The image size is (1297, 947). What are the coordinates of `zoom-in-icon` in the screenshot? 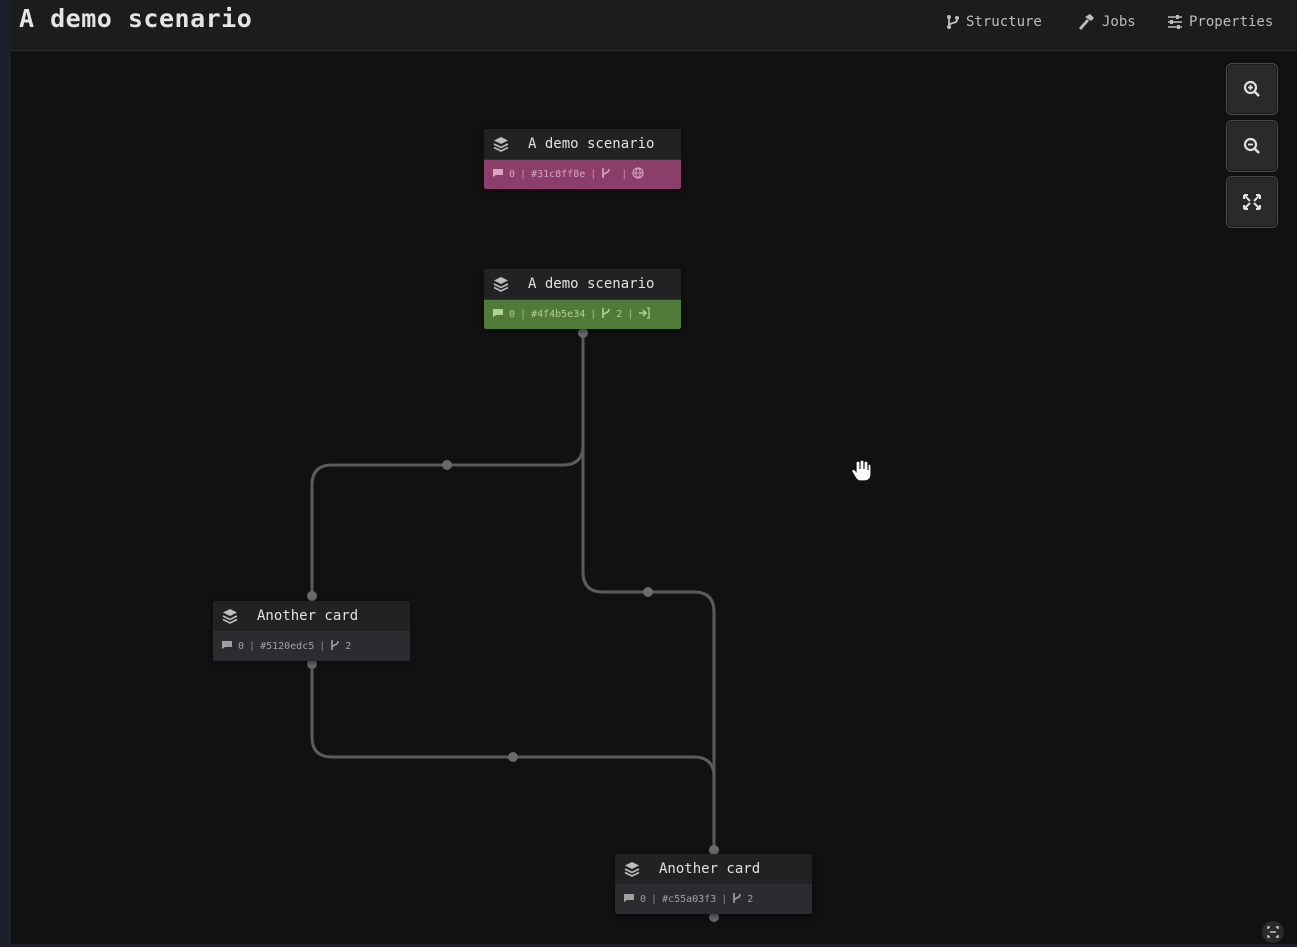 It's located at (1251, 88).